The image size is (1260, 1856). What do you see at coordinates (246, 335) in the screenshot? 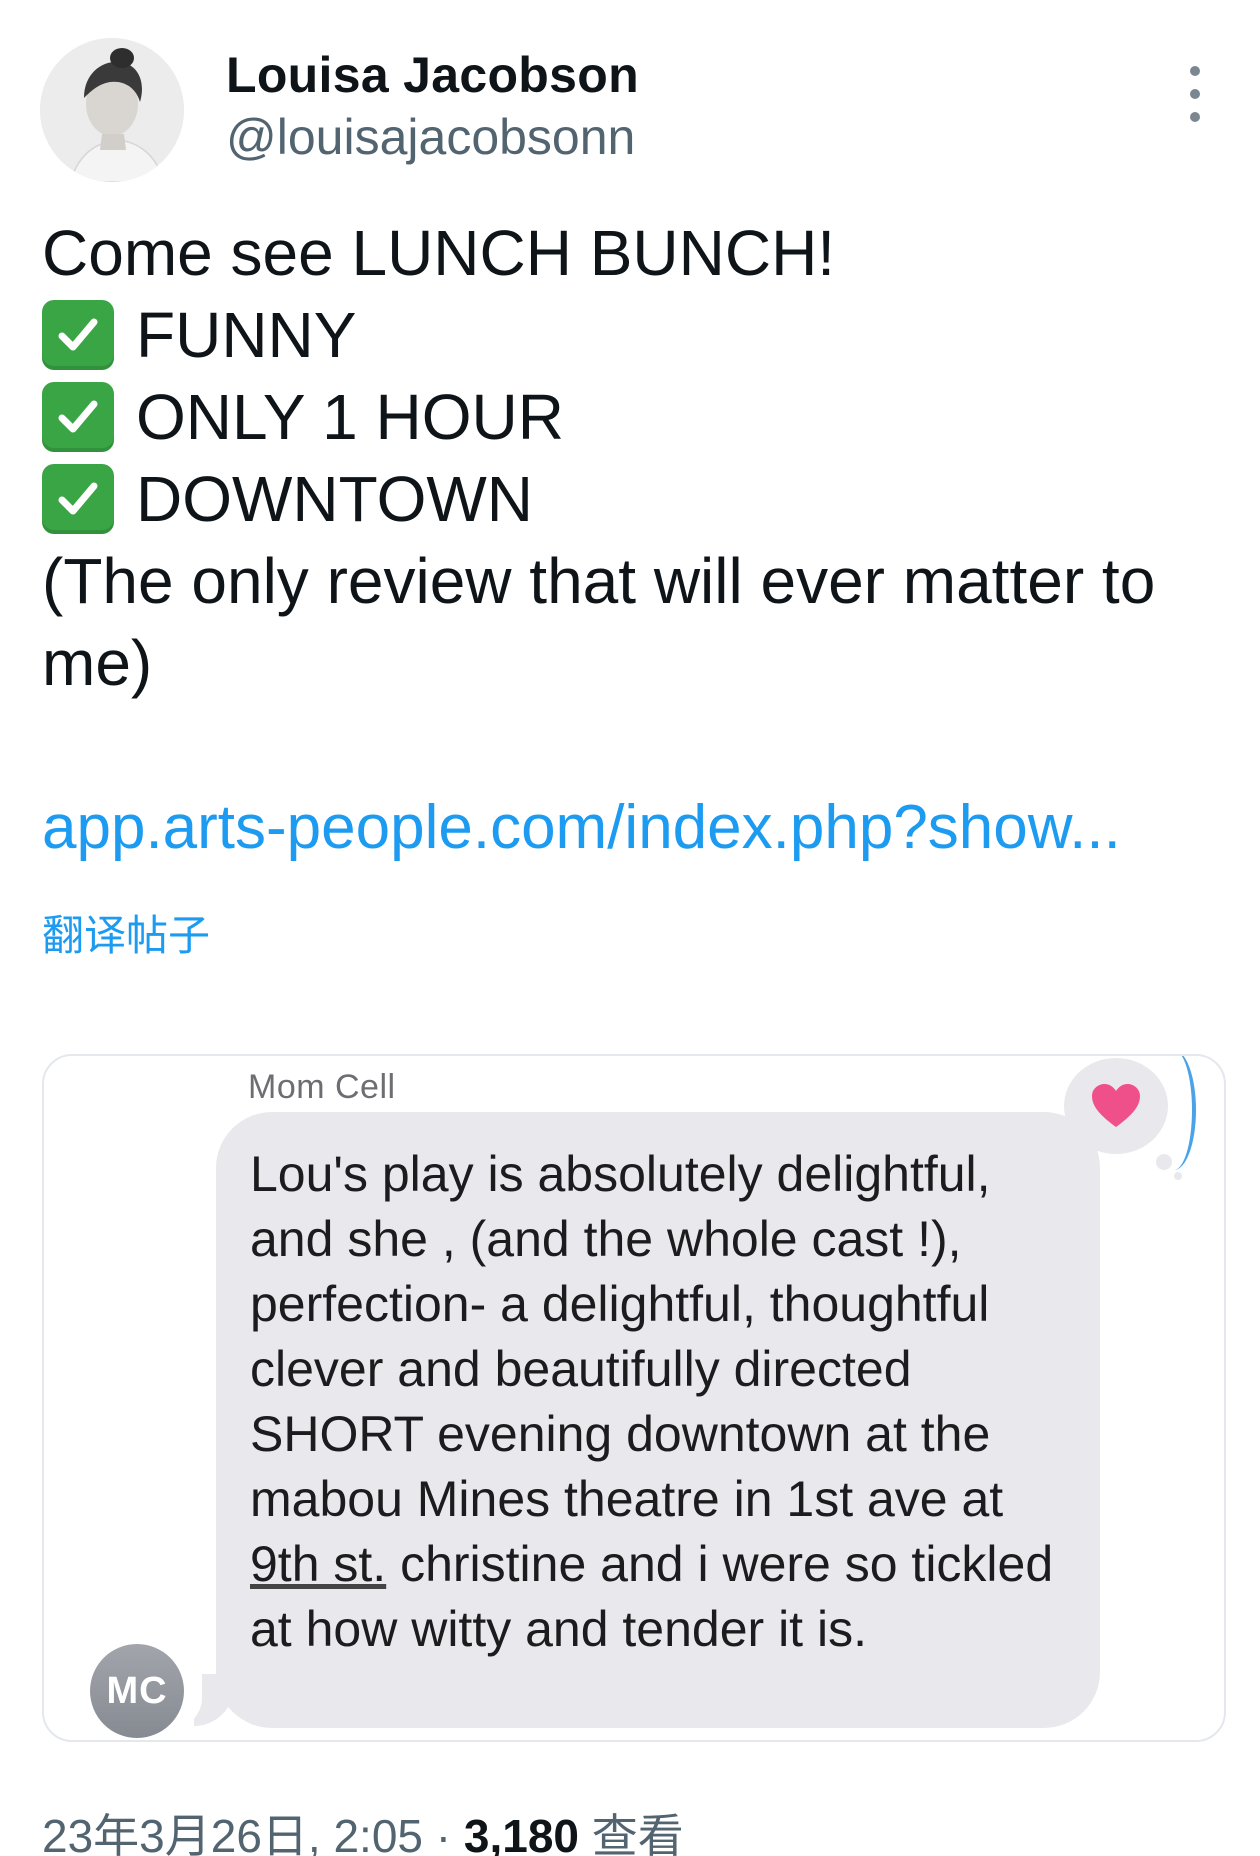
I see `tweet-line-text: FUNNY` at bounding box center [246, 335].